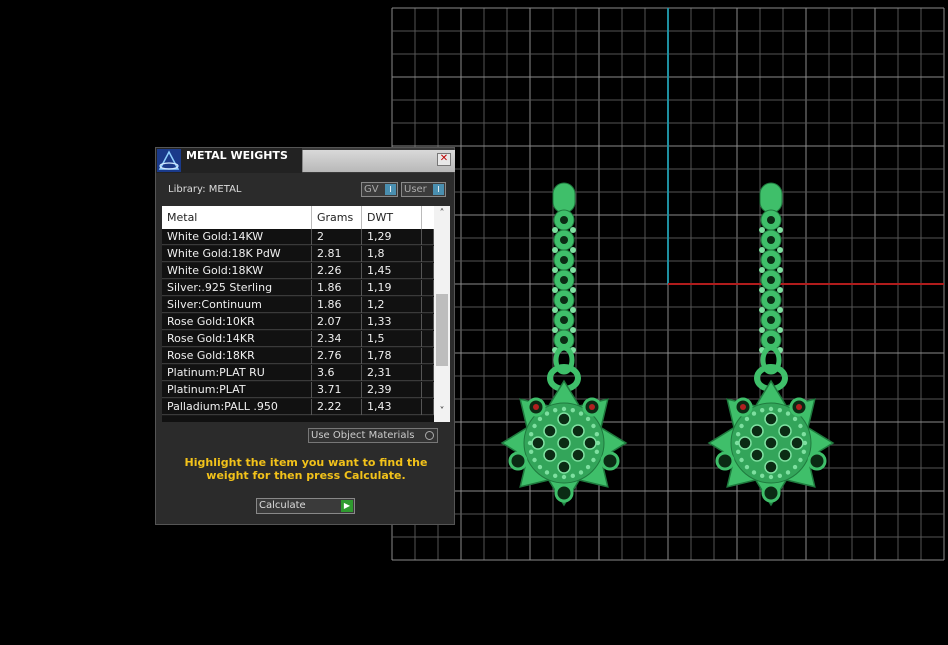 This screenshot has height=645, width=948. Describe the element at coordinates (337, 356) in the screenshot. I see `grams-cell: 2.76` at that location.